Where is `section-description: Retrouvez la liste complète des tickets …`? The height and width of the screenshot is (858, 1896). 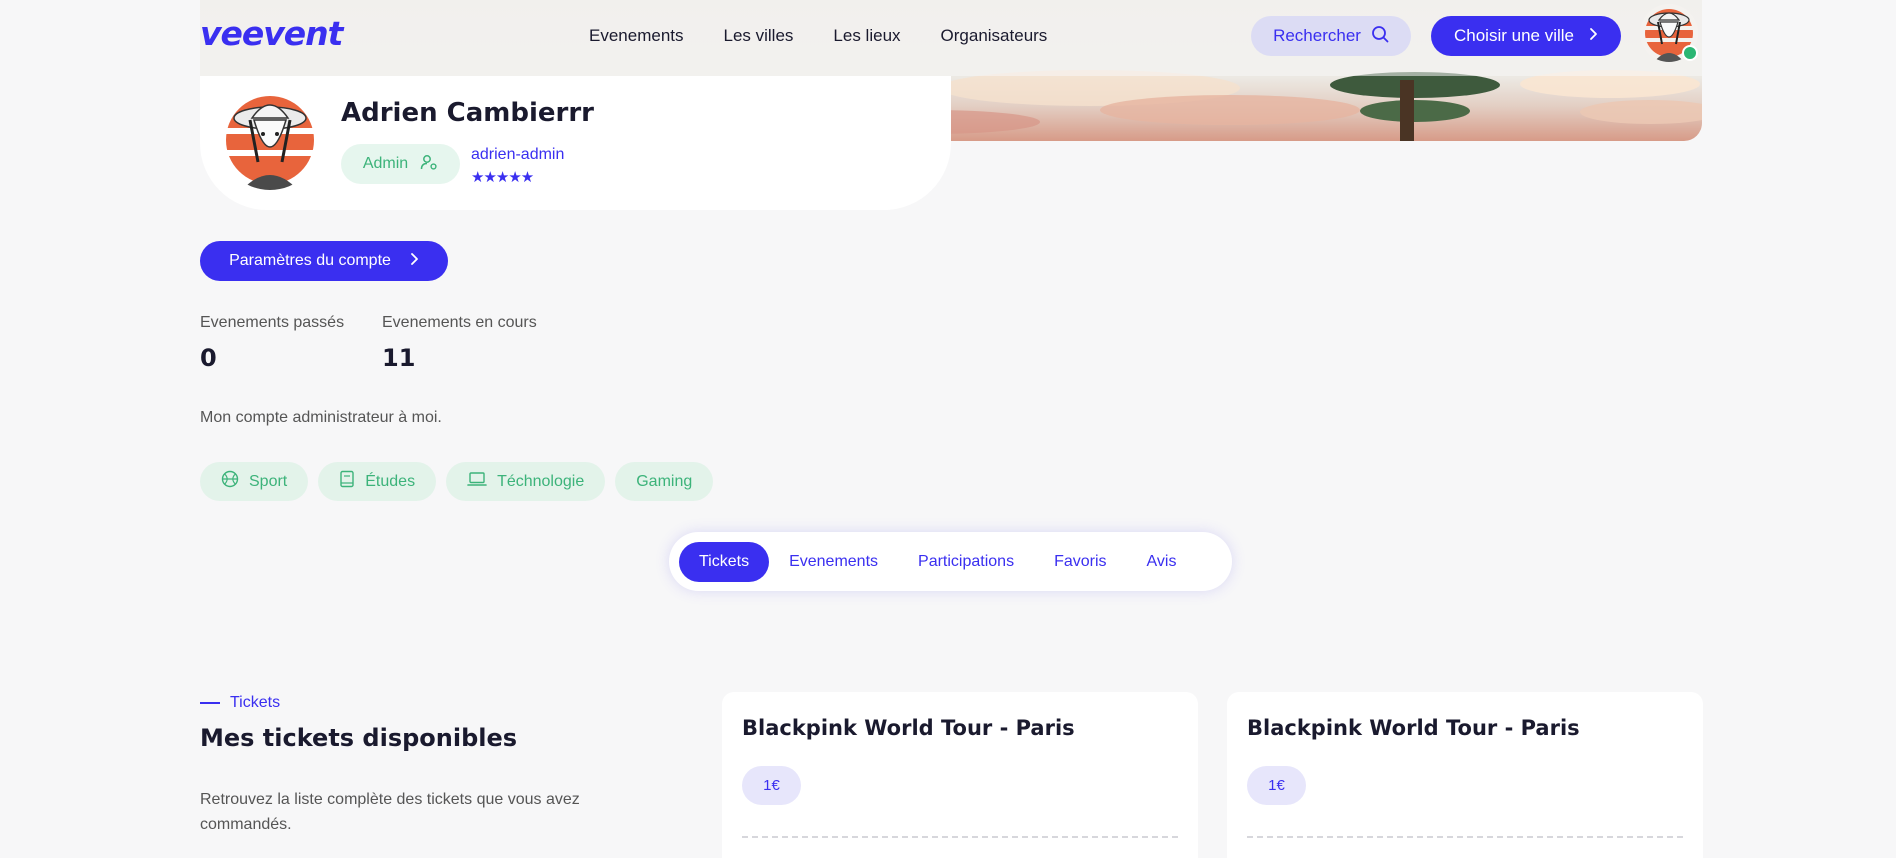 section-description: Retrouvez la liste complète des tickets … is located at coordinates (390, 812).